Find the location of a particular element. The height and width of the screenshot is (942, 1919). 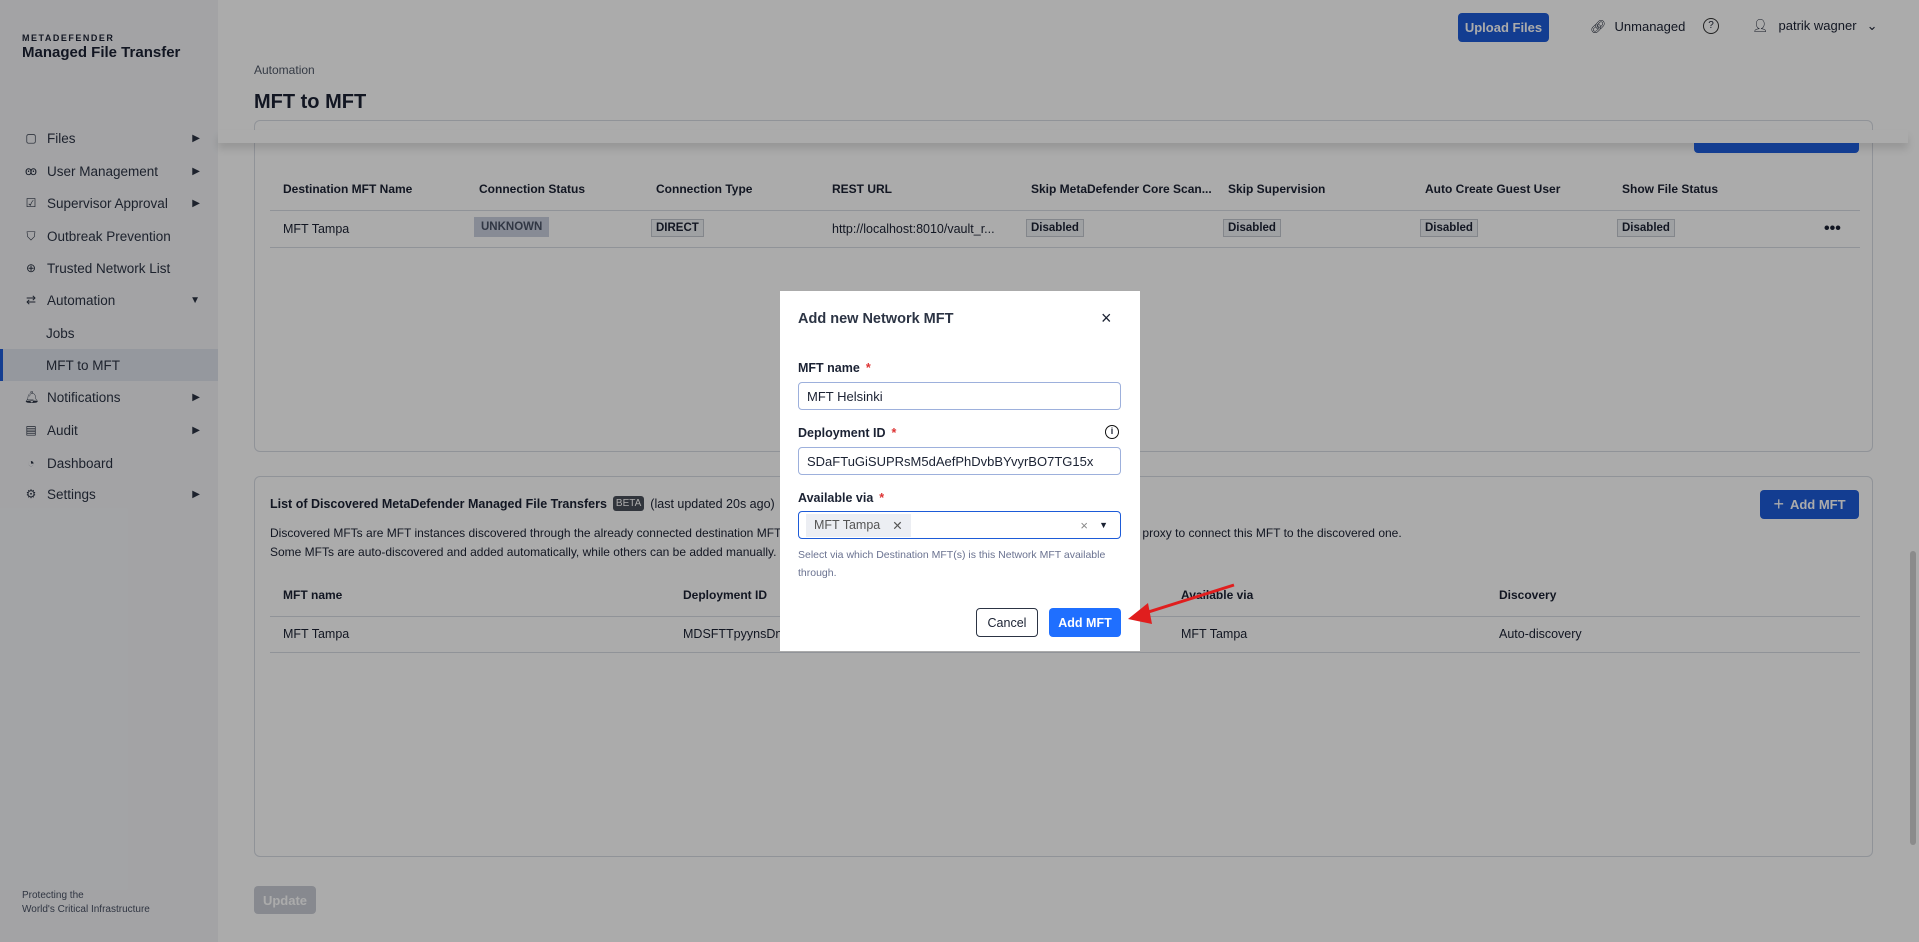

arrow-head-icon is located at coordinates (1140, 613).